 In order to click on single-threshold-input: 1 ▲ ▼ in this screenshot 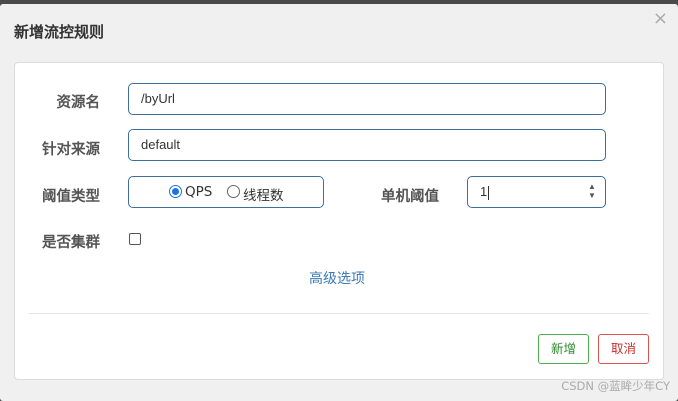, I will do `click(536, 192)`.